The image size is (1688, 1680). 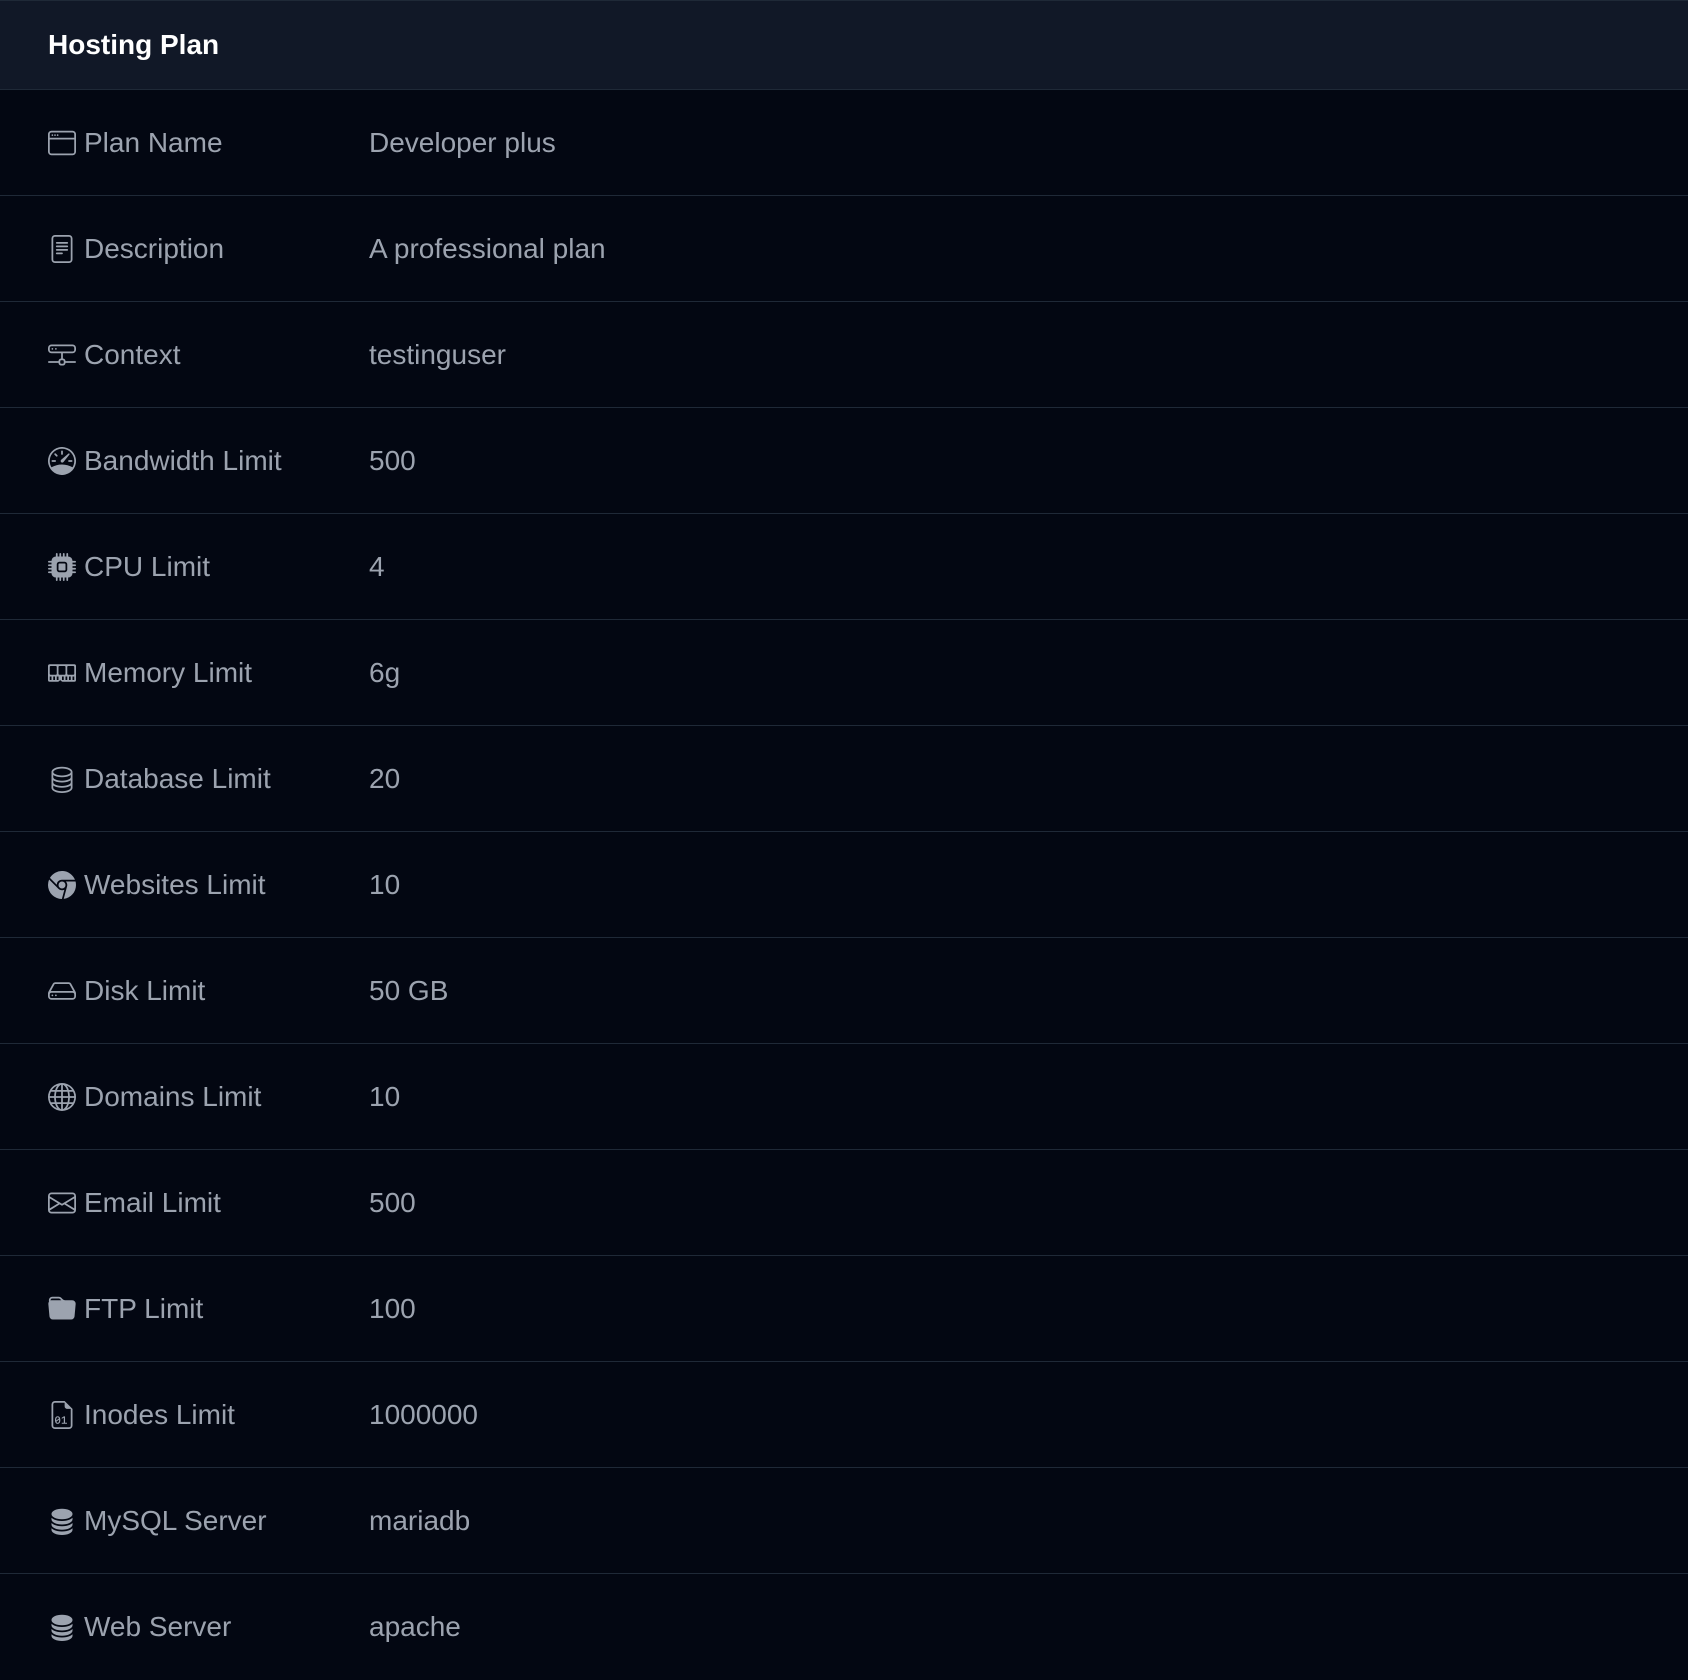 I want to click on detail-row-cpu-limit: CPU Limit 4, so click(x=844, y=567).